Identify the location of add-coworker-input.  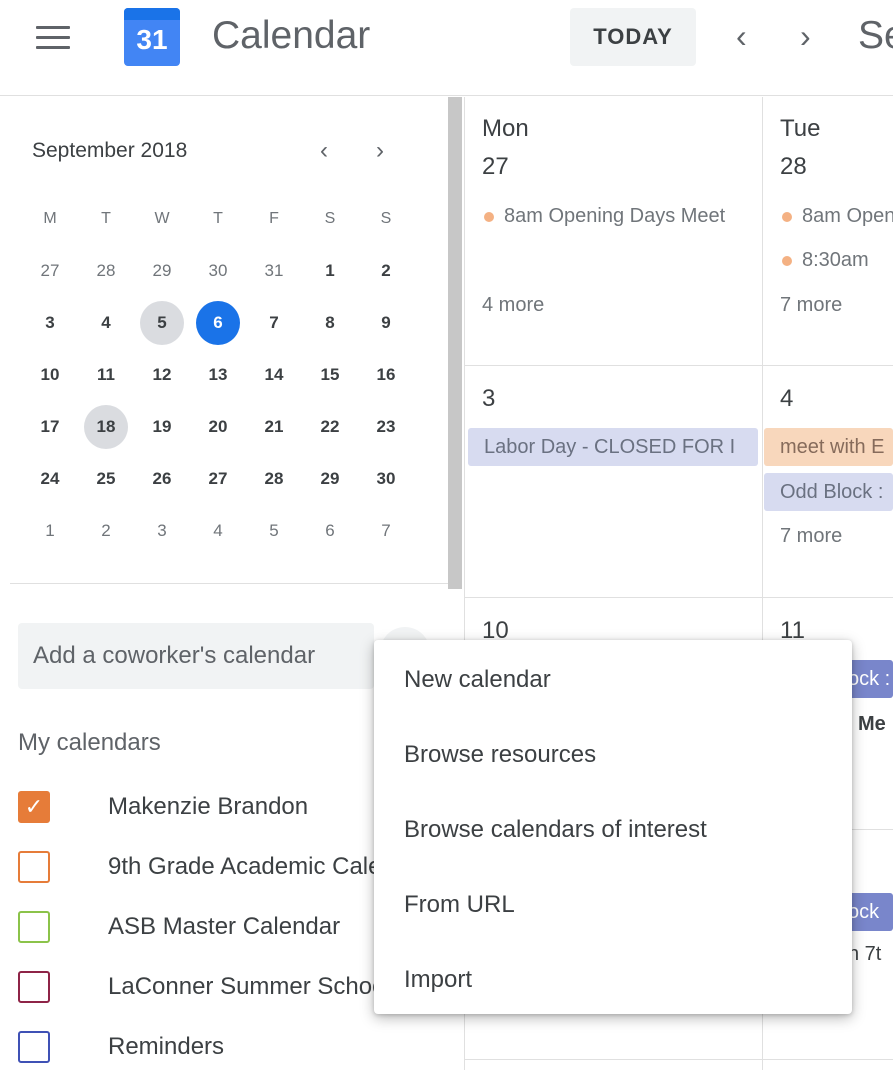
(196, 656).